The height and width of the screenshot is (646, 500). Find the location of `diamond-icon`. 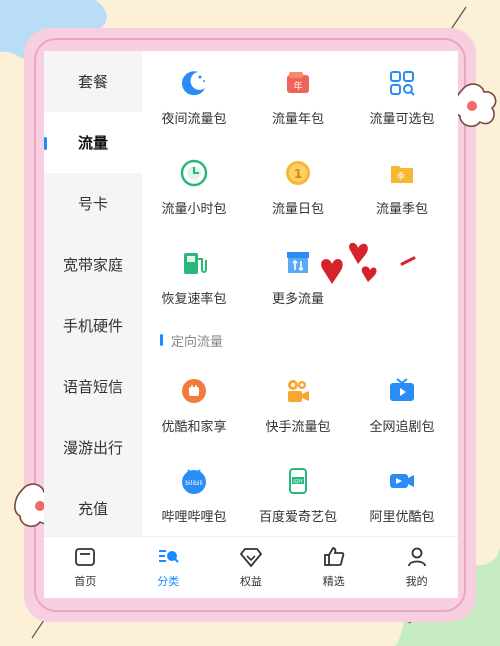

diamond-icon is located at coordinates (251, 558).